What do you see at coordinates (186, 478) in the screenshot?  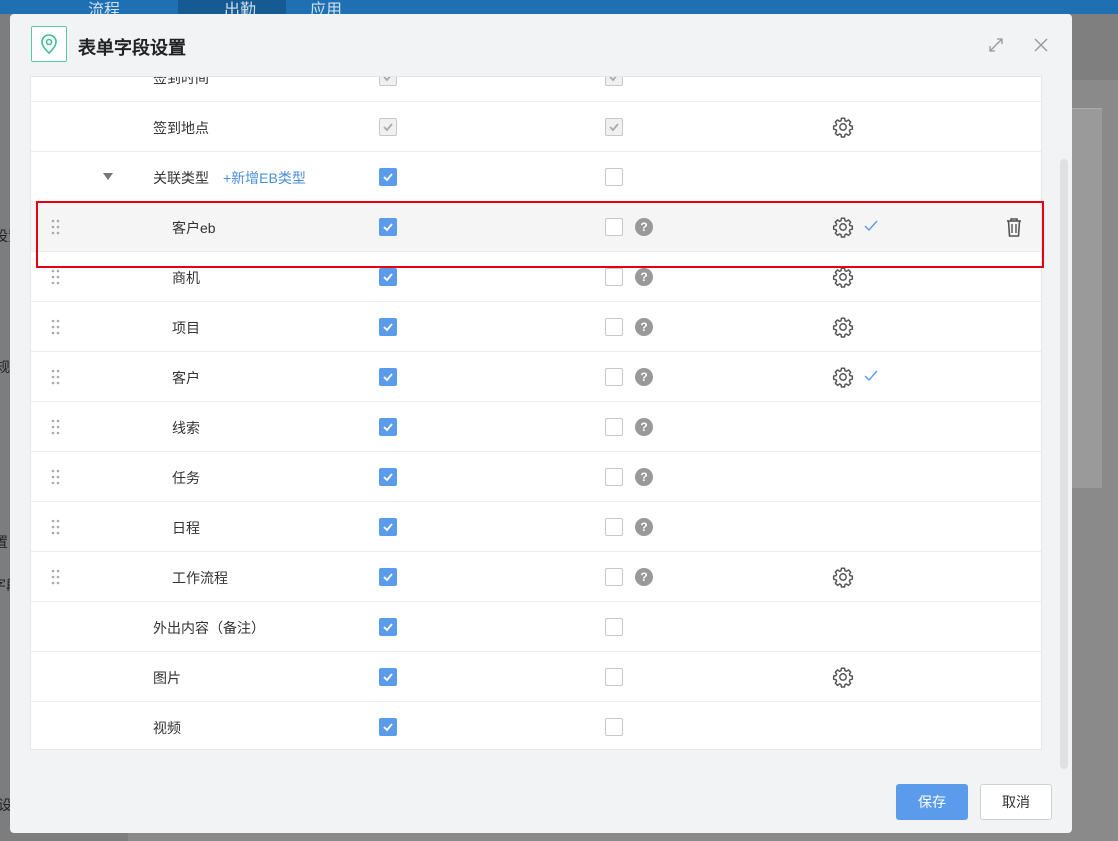 I see `field-label: 任务` at bounding box center [186, 478].